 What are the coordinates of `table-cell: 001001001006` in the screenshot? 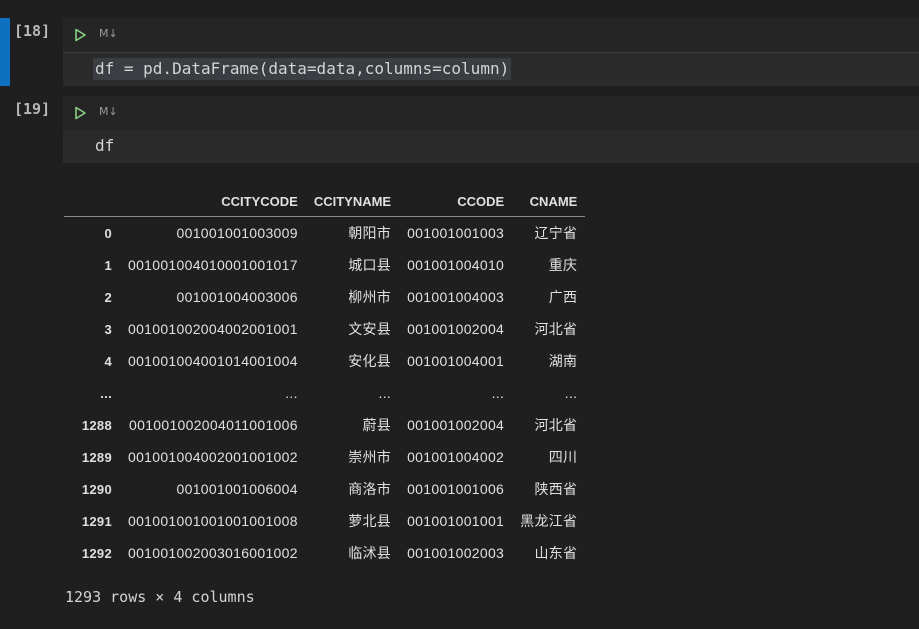 It's located at (456, 489).